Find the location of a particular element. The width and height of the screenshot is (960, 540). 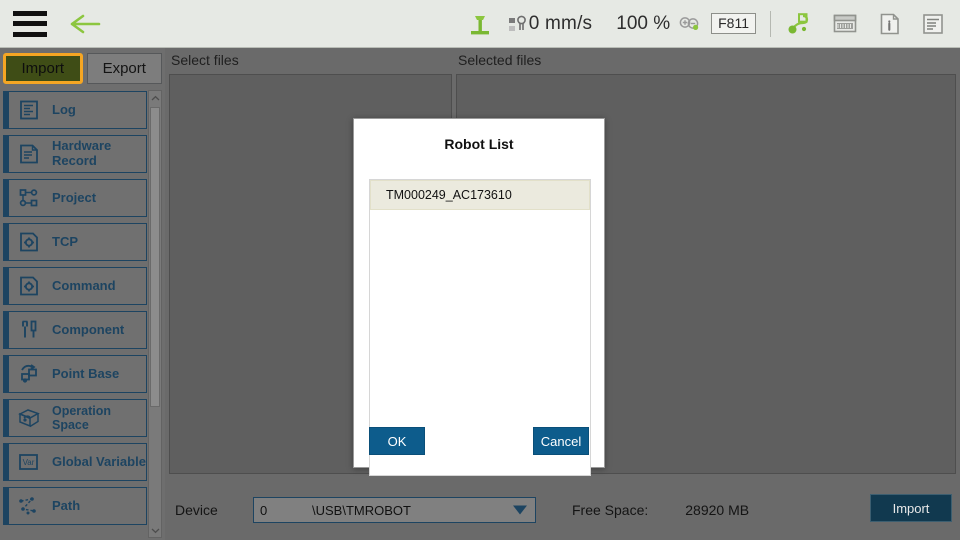

sidebar-item-label: Path is located at coordinates (66, 505).